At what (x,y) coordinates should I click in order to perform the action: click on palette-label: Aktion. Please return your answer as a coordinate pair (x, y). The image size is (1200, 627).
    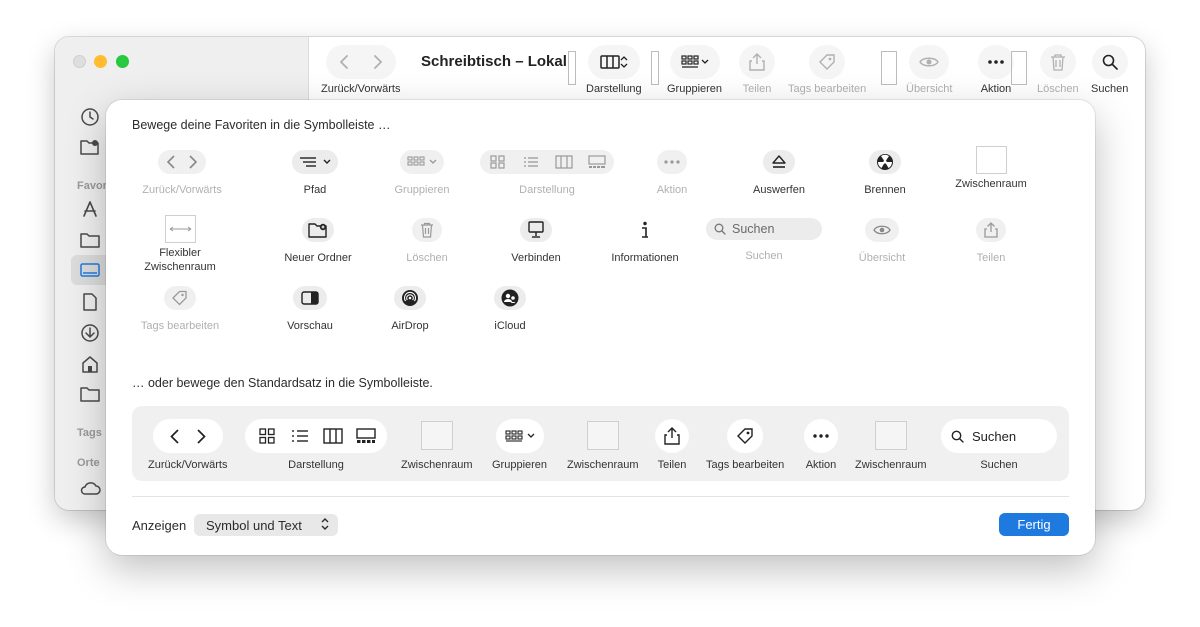
    Looking at the image, I should click on (672, 190).